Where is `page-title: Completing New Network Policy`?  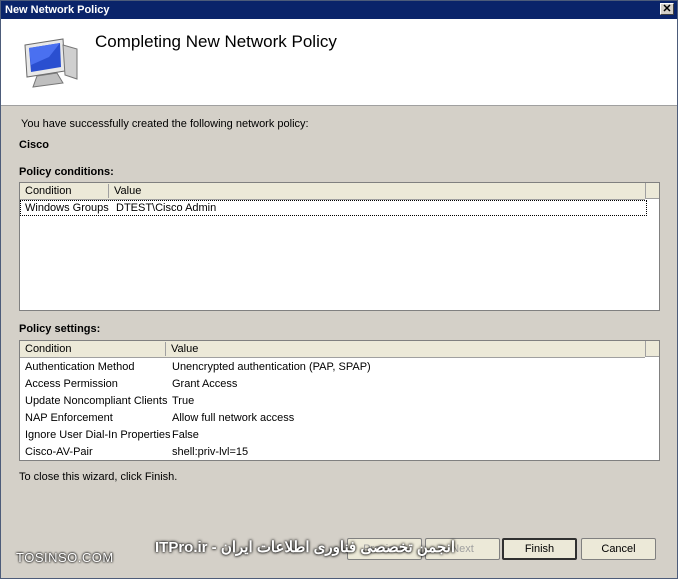 page-title: Completing New Network Policy is located at coordinates (216, 41).